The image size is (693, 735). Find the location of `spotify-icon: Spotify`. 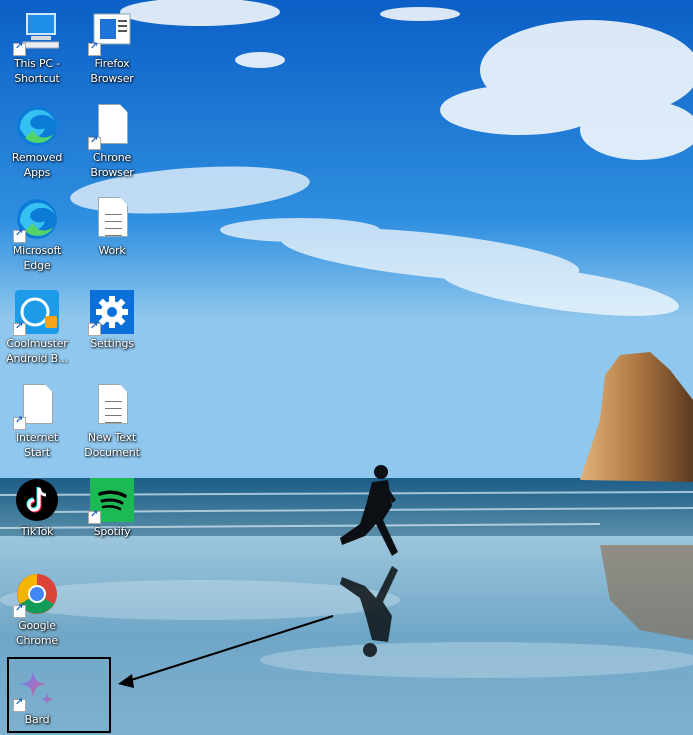

spotify-icon: Spotify is located at coordinates (112, 508).